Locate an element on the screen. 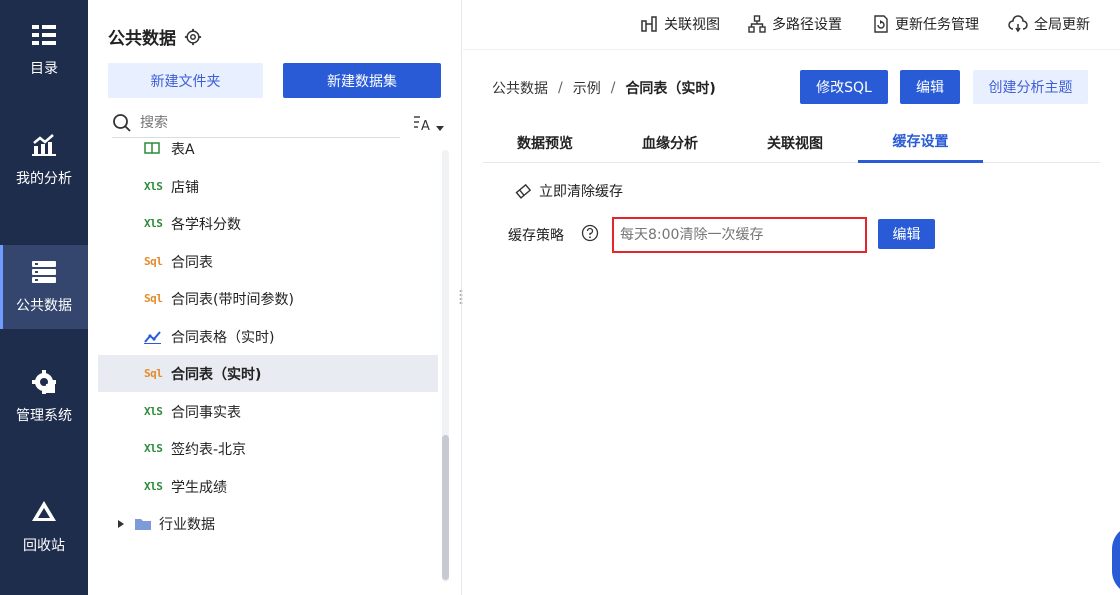 The image size is (1120, 595). svg-text: A is located at coordinates (425, 126).